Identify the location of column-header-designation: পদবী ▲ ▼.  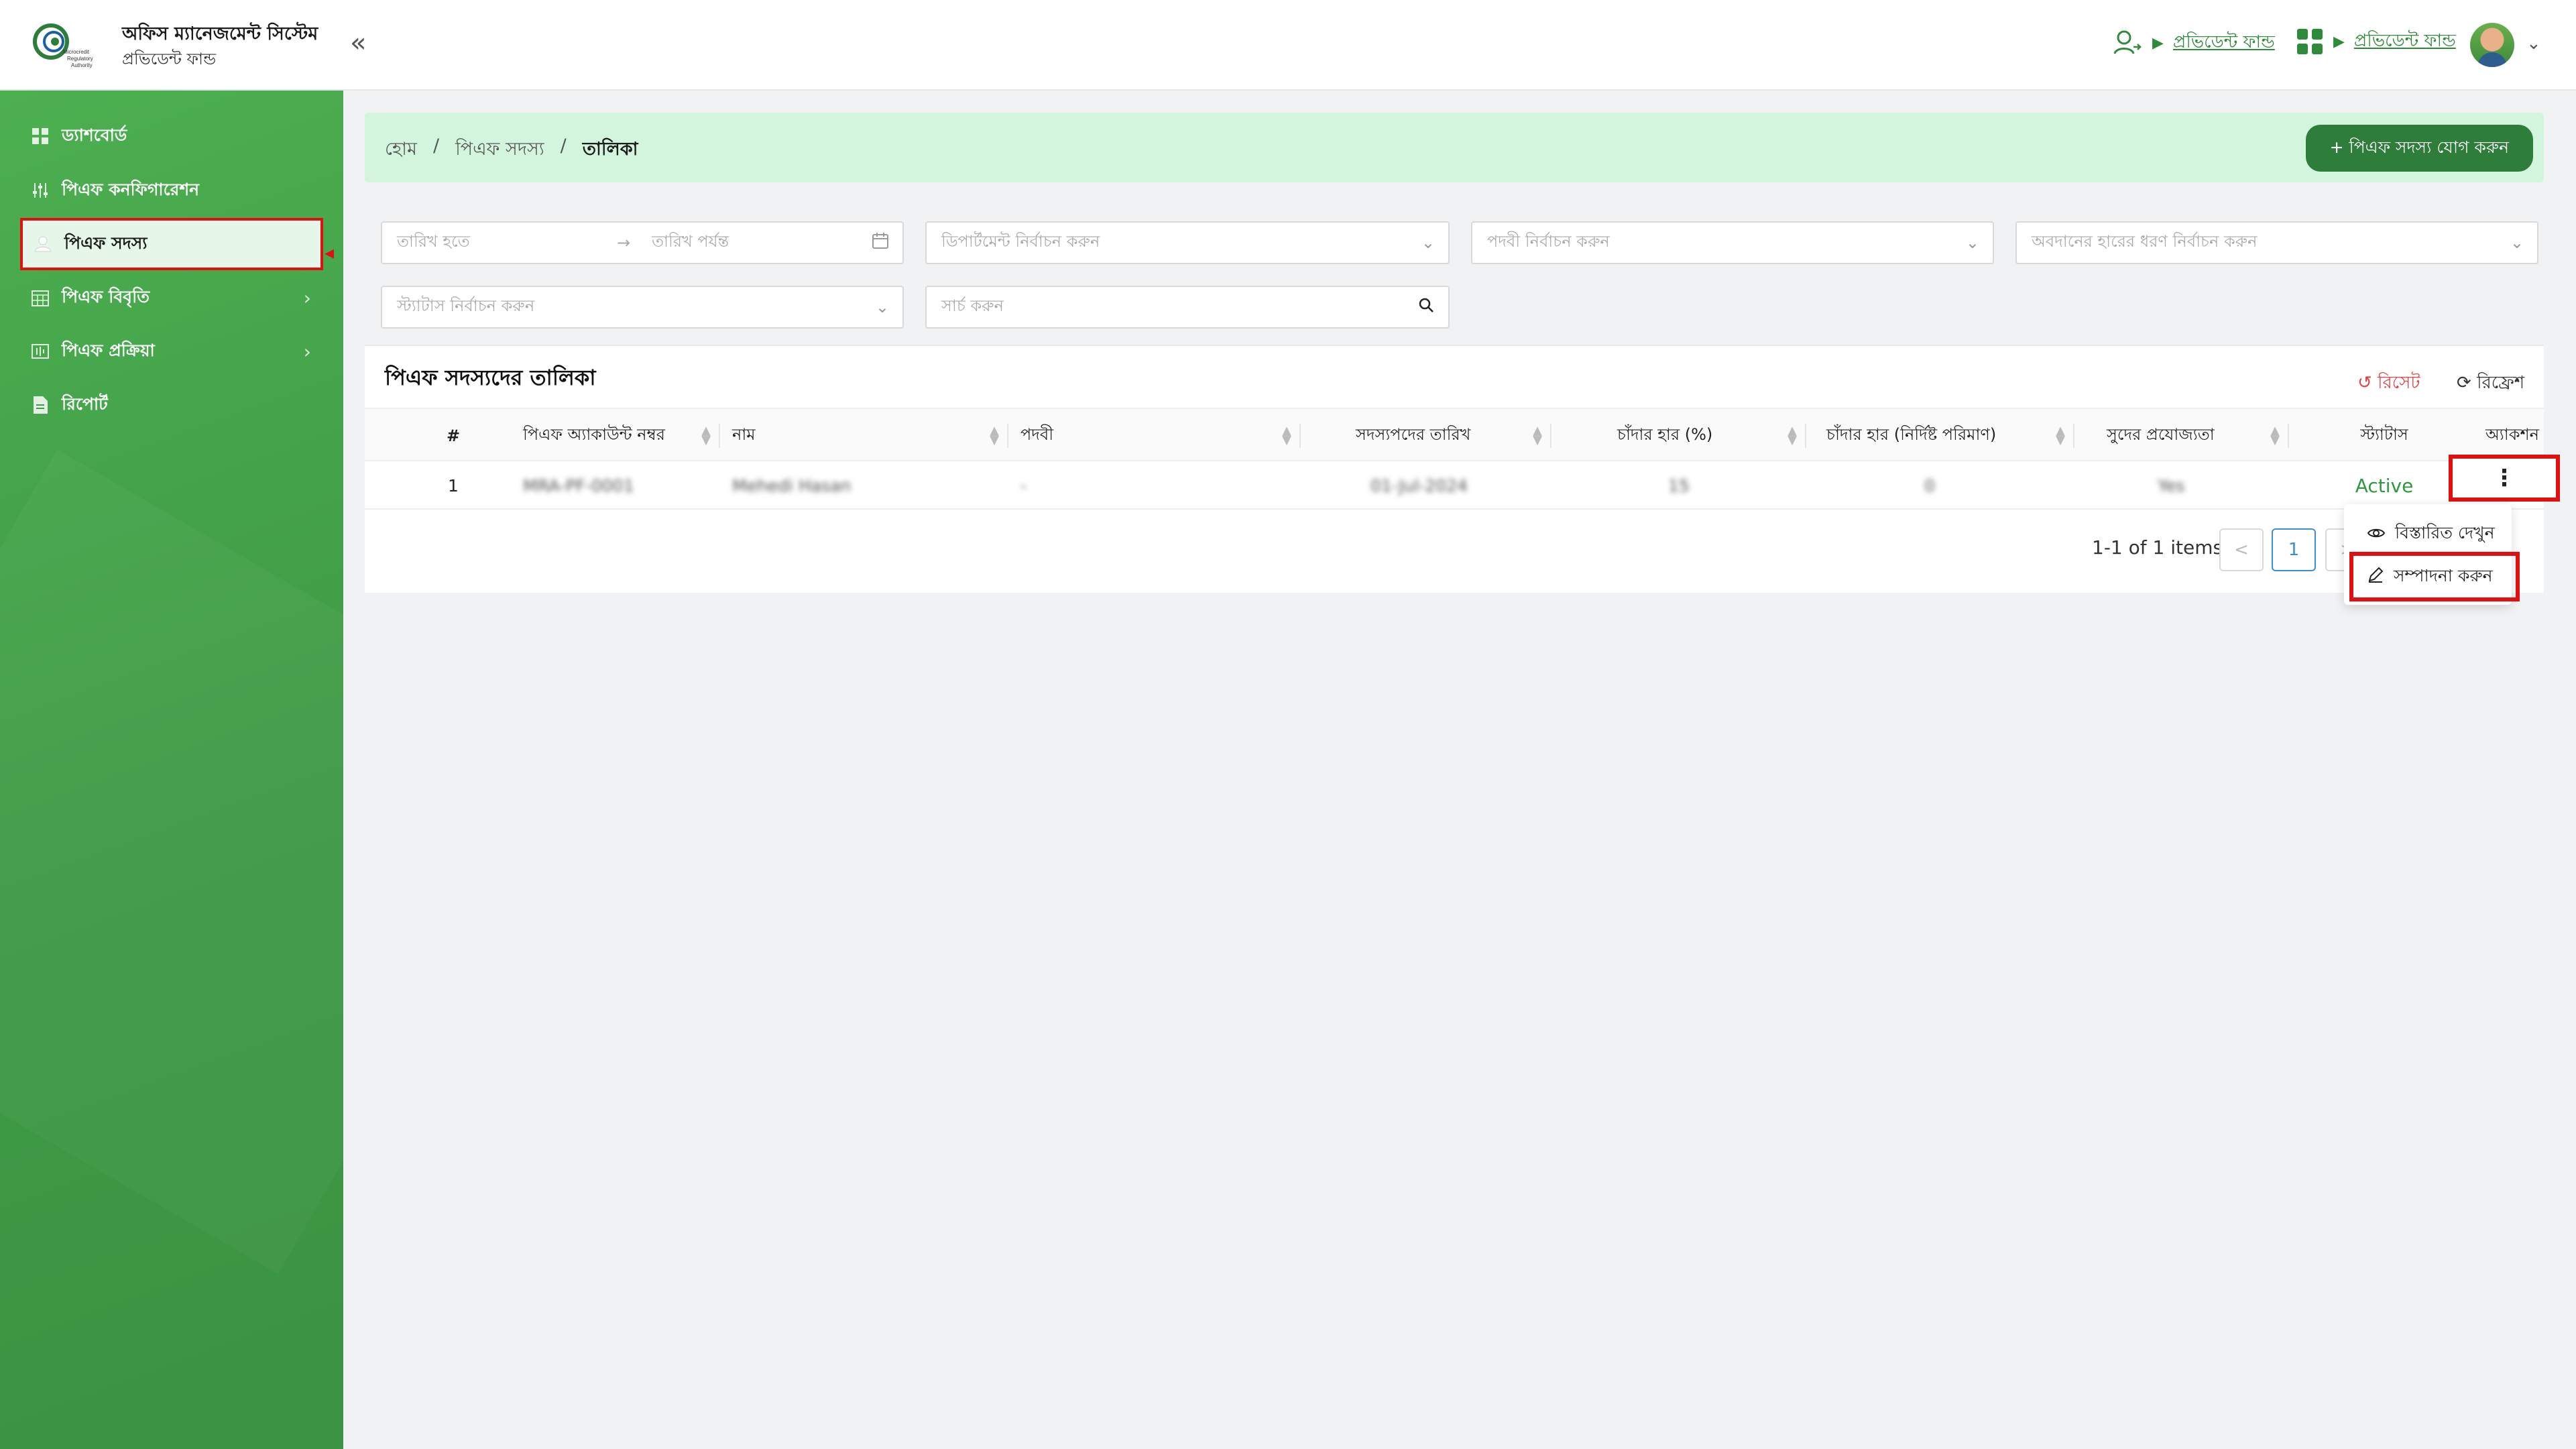
(1154, 436).